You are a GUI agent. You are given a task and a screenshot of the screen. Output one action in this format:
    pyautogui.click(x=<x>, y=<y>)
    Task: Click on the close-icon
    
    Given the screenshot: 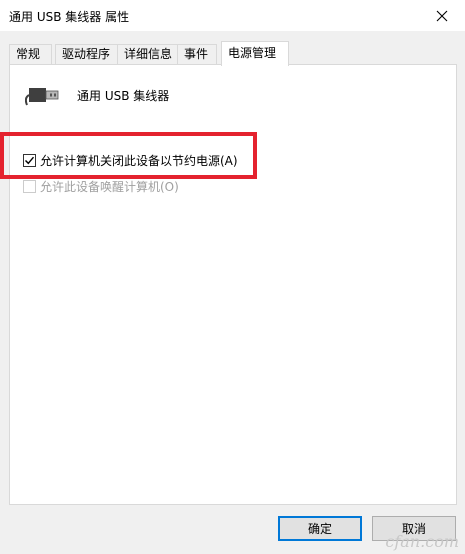 What is the action you would take?
    pyautogui.click(x=442, y=15)
    